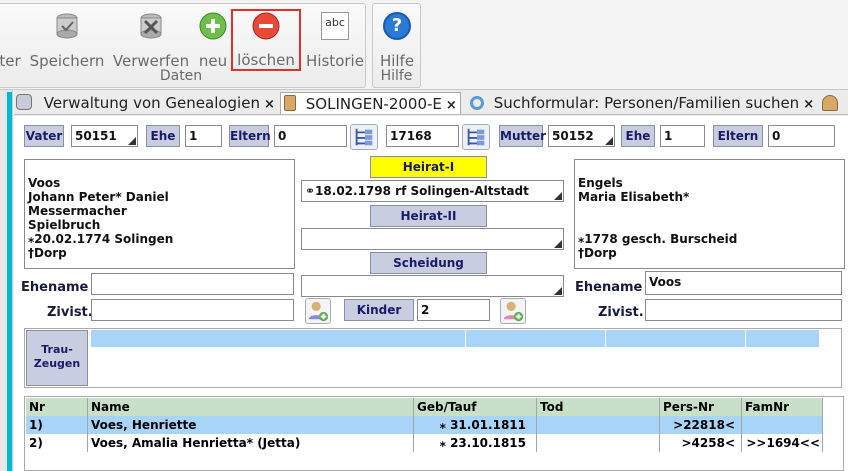 This screenshot has width=848, height=471. I want to click on vater-button: Vater, so click(44, 136).